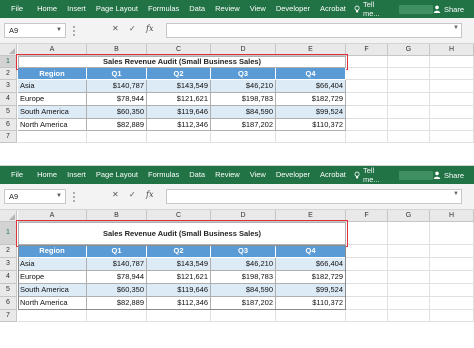  Describe the element at coordinates (409, 137) in the screenshot. I see `cell-g7` at that location.